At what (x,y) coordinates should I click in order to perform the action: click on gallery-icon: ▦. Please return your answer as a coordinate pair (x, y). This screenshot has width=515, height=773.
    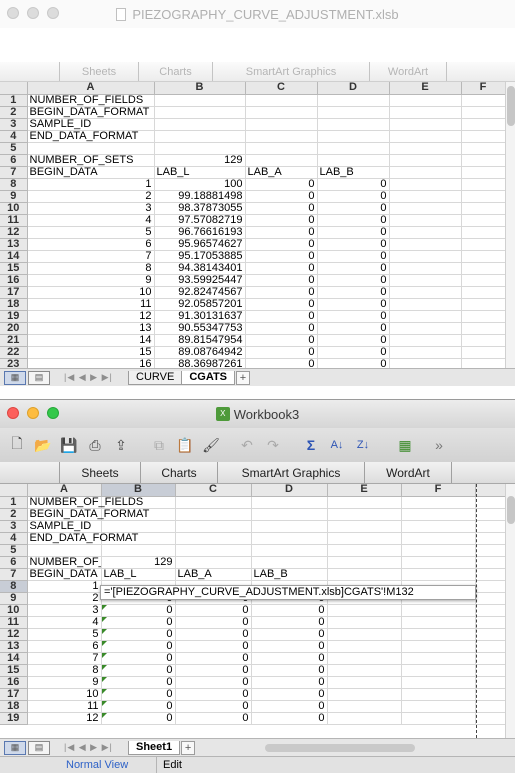
    Looking at the image, I should click on (405, 445).